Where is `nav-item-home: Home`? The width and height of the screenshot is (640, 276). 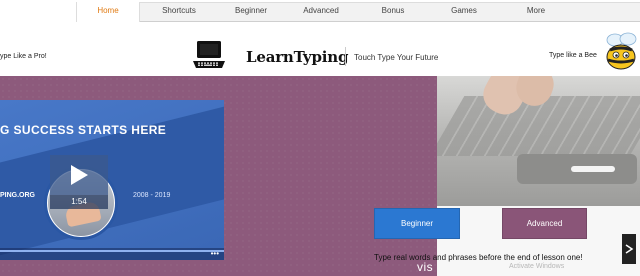
nav-item-home: Home is located at coordinates (108, 12).